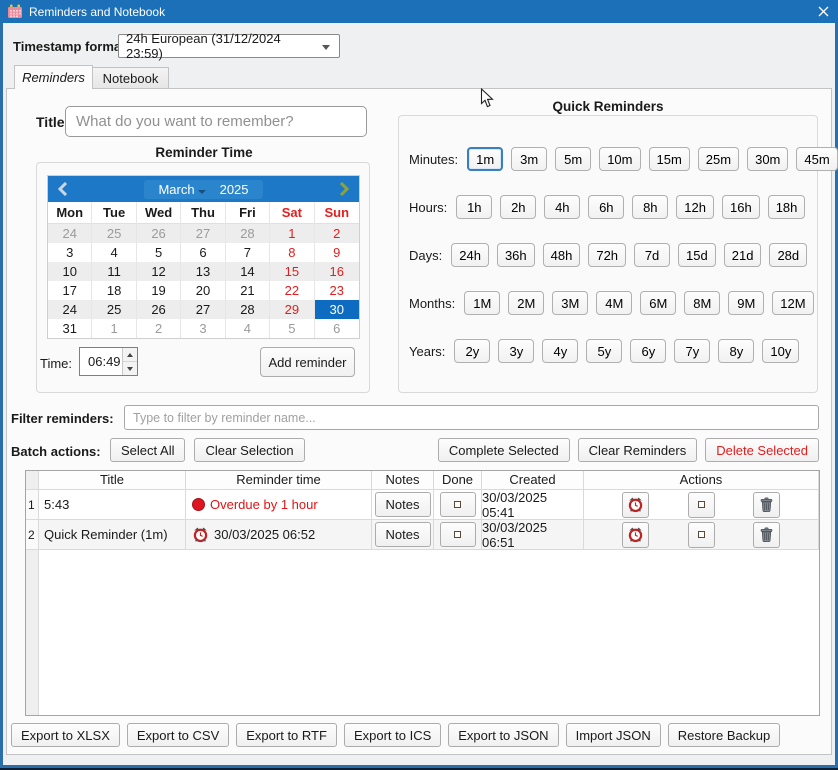 This screenshot has height=770, width=838. I want to click on quick-button-15m: 15m, so click(669, 159).